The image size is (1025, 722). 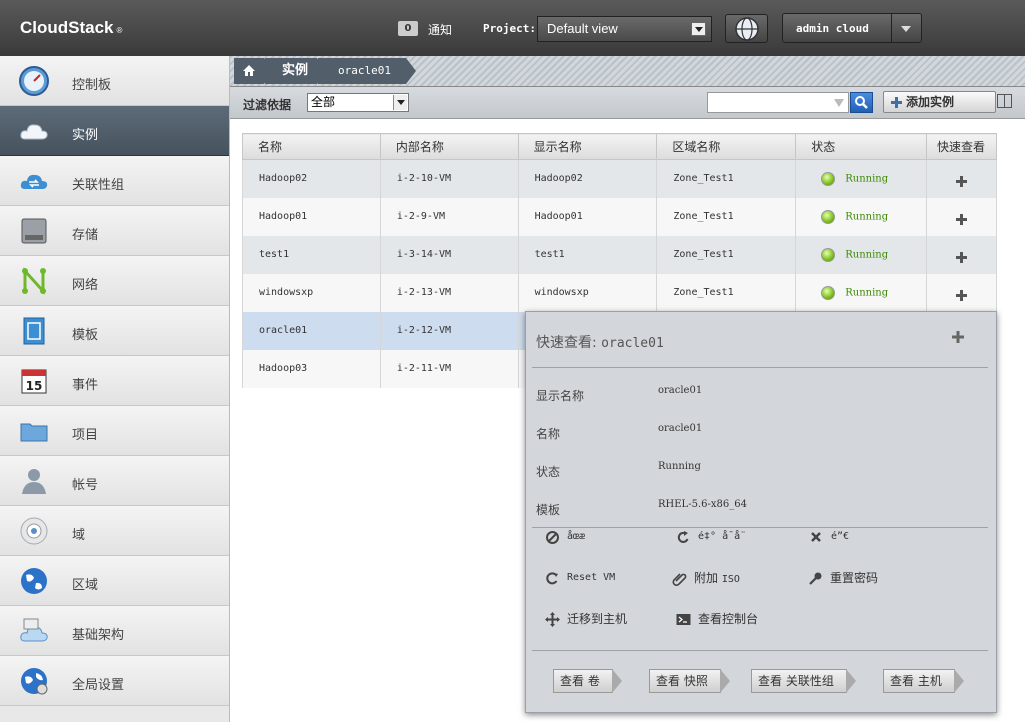 I want to click on column-header-name: 名称, so click(x=311, y=146).